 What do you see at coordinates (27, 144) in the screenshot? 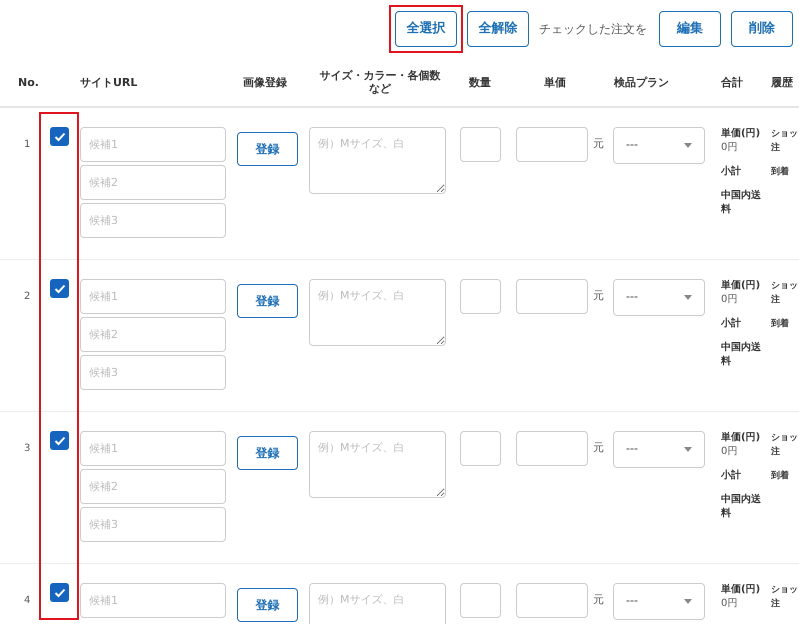
I see `row-number: 1` at bounding box center [27, 144].